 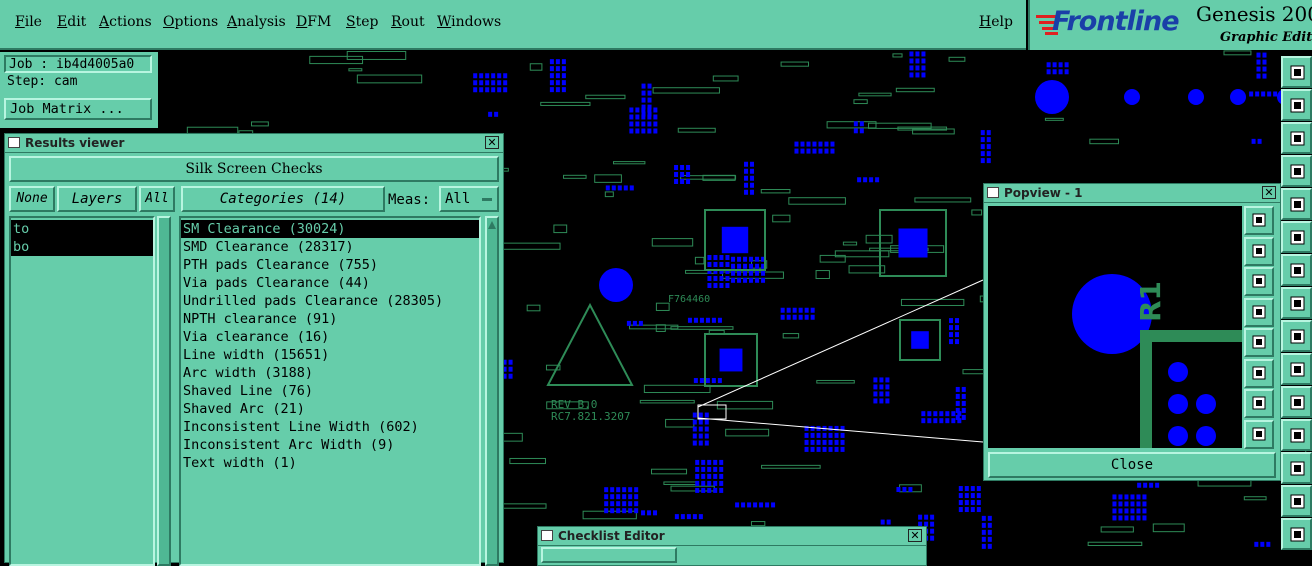 What do you see at coordinates (330, 463) in the screenshot?
I see `category-item: Text width (1)` at bounding box center [330, 463].